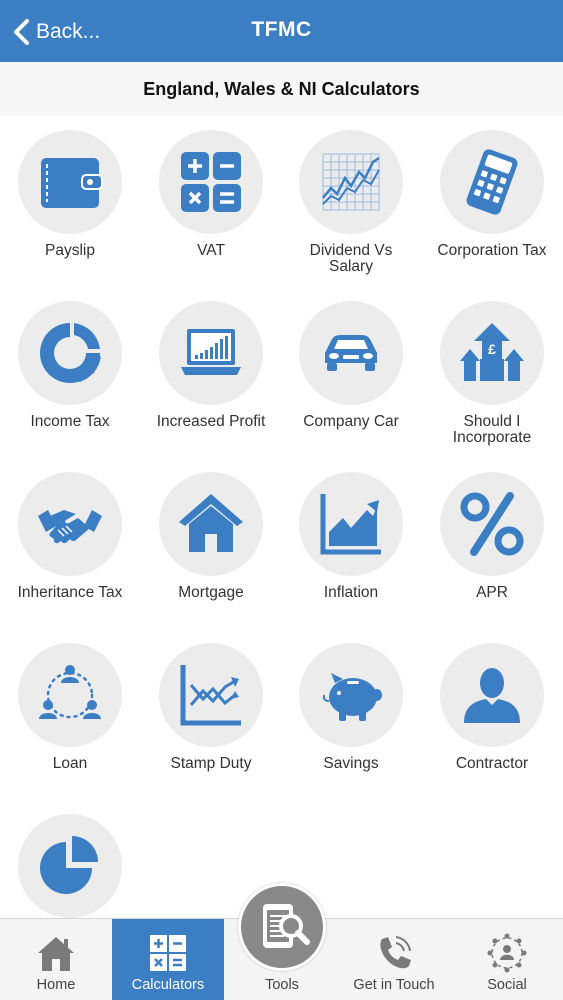 This screenshot has width=563, height=1000. I want to click on tab-calculators: Calculators, so click(168, 959).